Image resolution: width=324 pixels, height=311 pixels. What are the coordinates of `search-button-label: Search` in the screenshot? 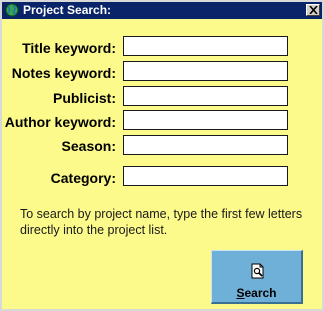 It's located at (256, 293).